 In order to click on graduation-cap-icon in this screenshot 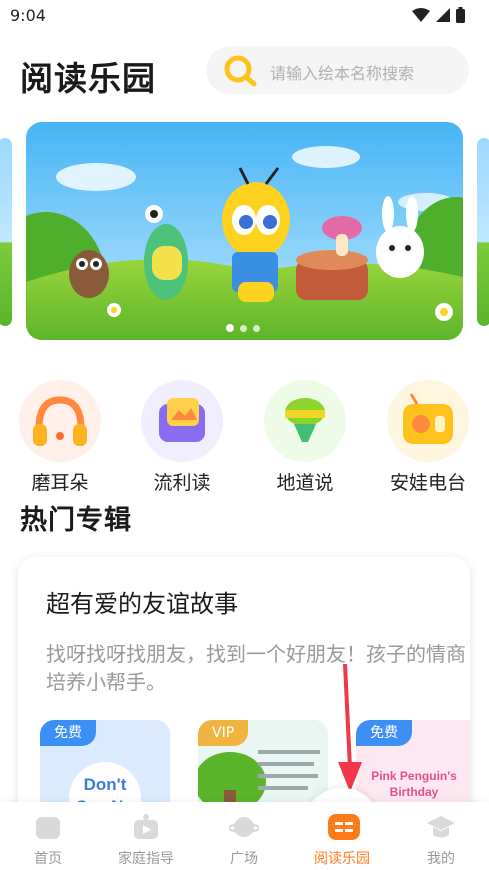, I will do `click(441, 827)`.